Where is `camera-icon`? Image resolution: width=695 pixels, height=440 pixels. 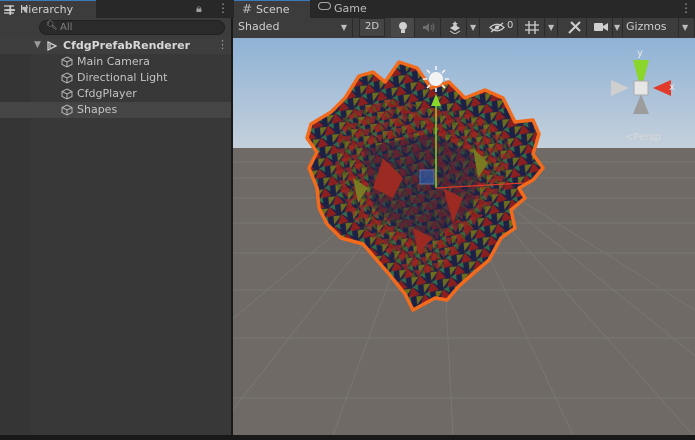
camera-icon is located at coordinates (601, 27).